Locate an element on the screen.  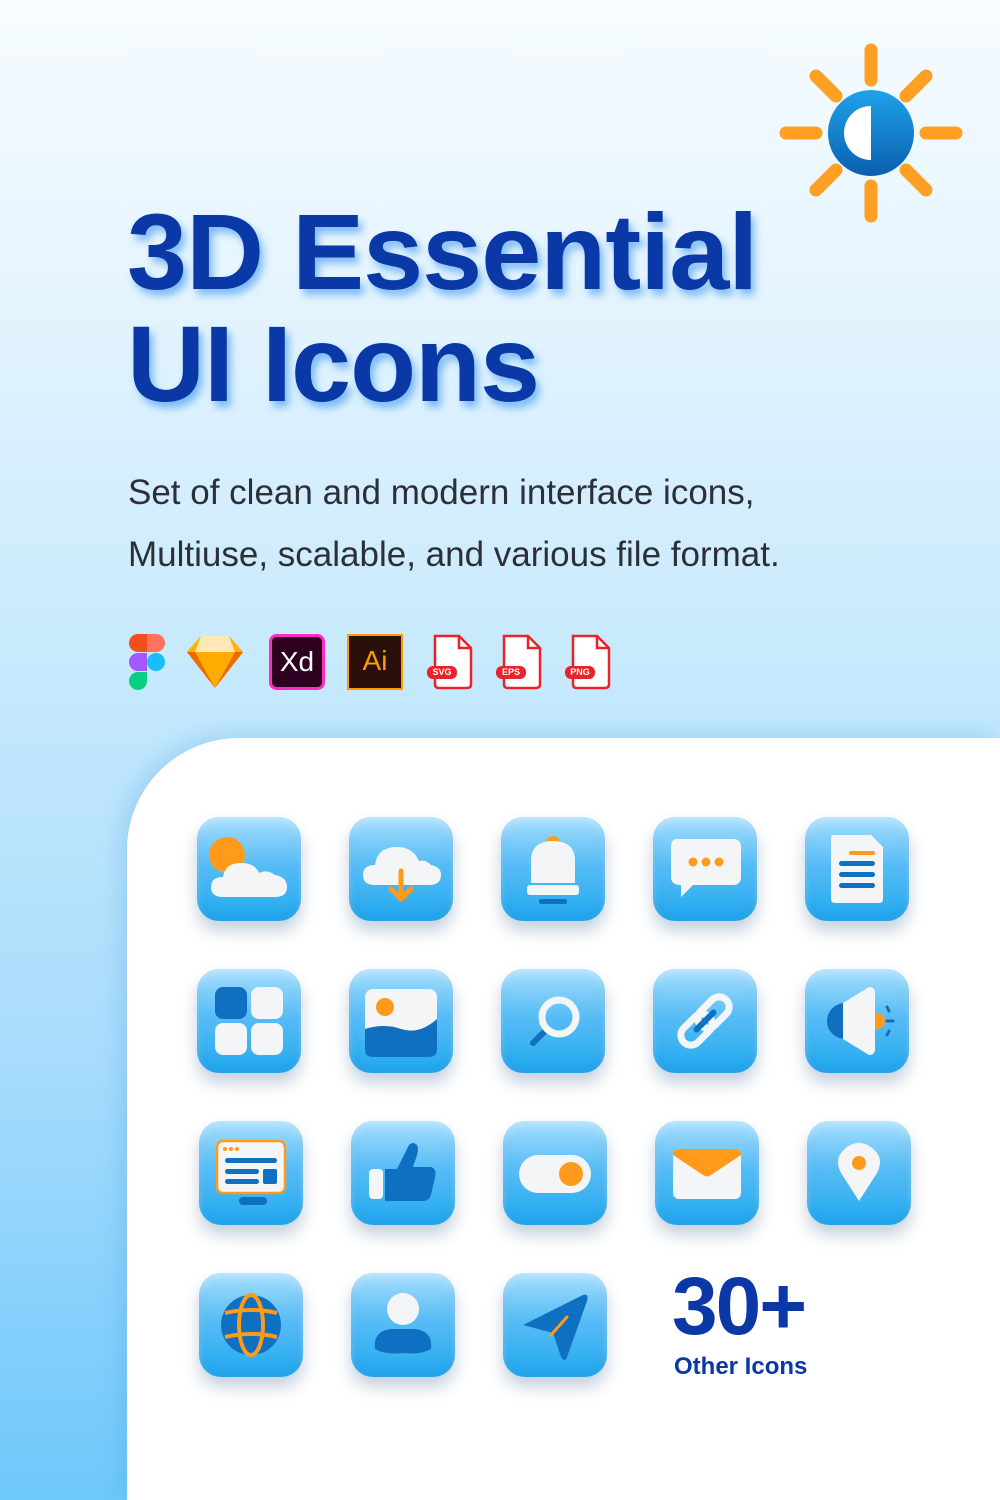
link-icon is located at coordinates (705, 1021).